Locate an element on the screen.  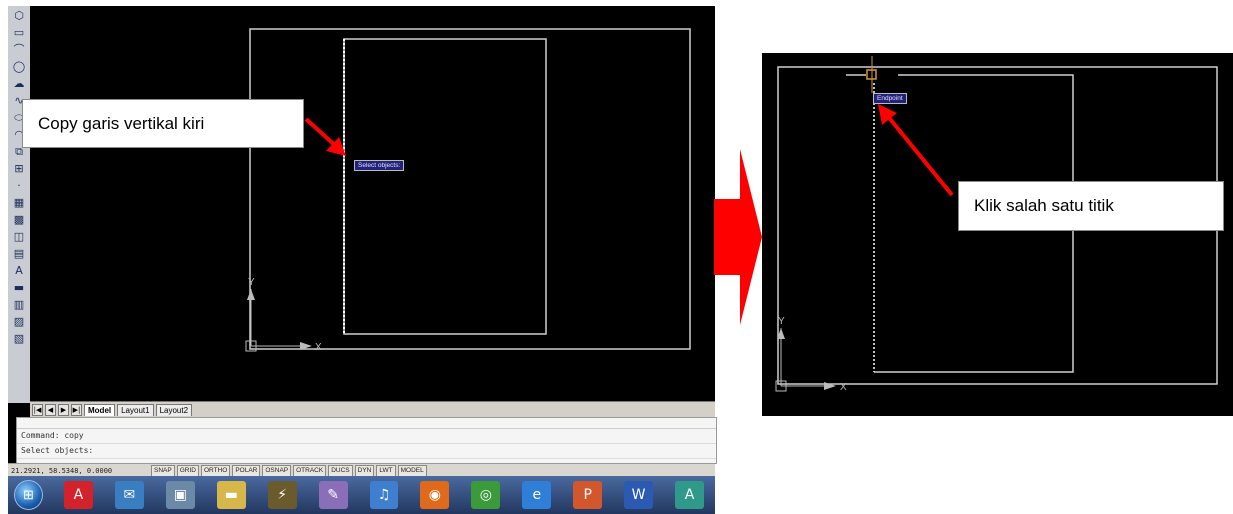
point-icon: · is located at coordinates (19, 185).